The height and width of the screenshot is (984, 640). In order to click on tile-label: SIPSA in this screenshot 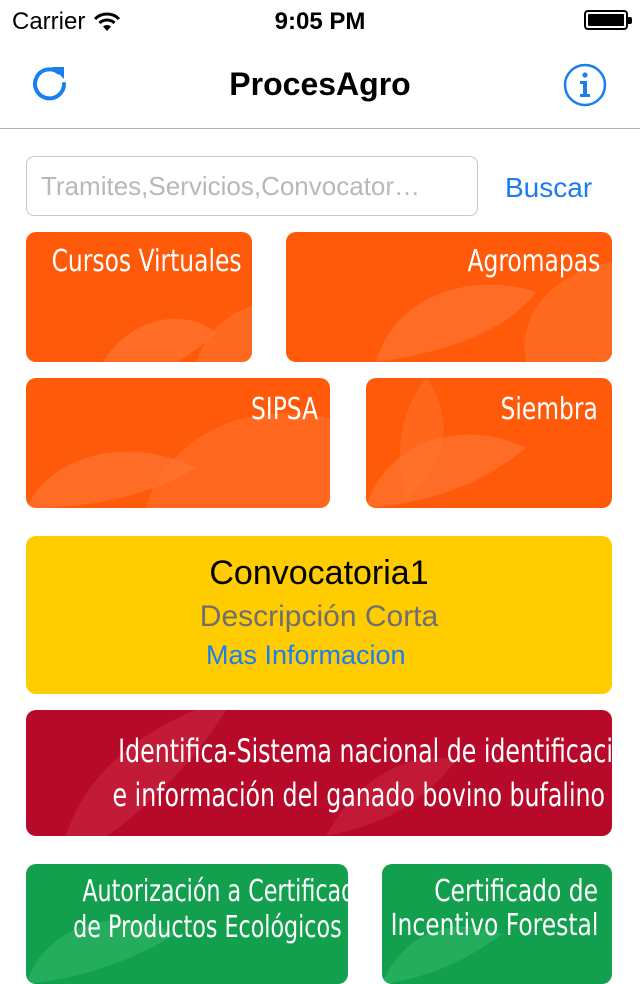, I will do `click(284, 409)`.